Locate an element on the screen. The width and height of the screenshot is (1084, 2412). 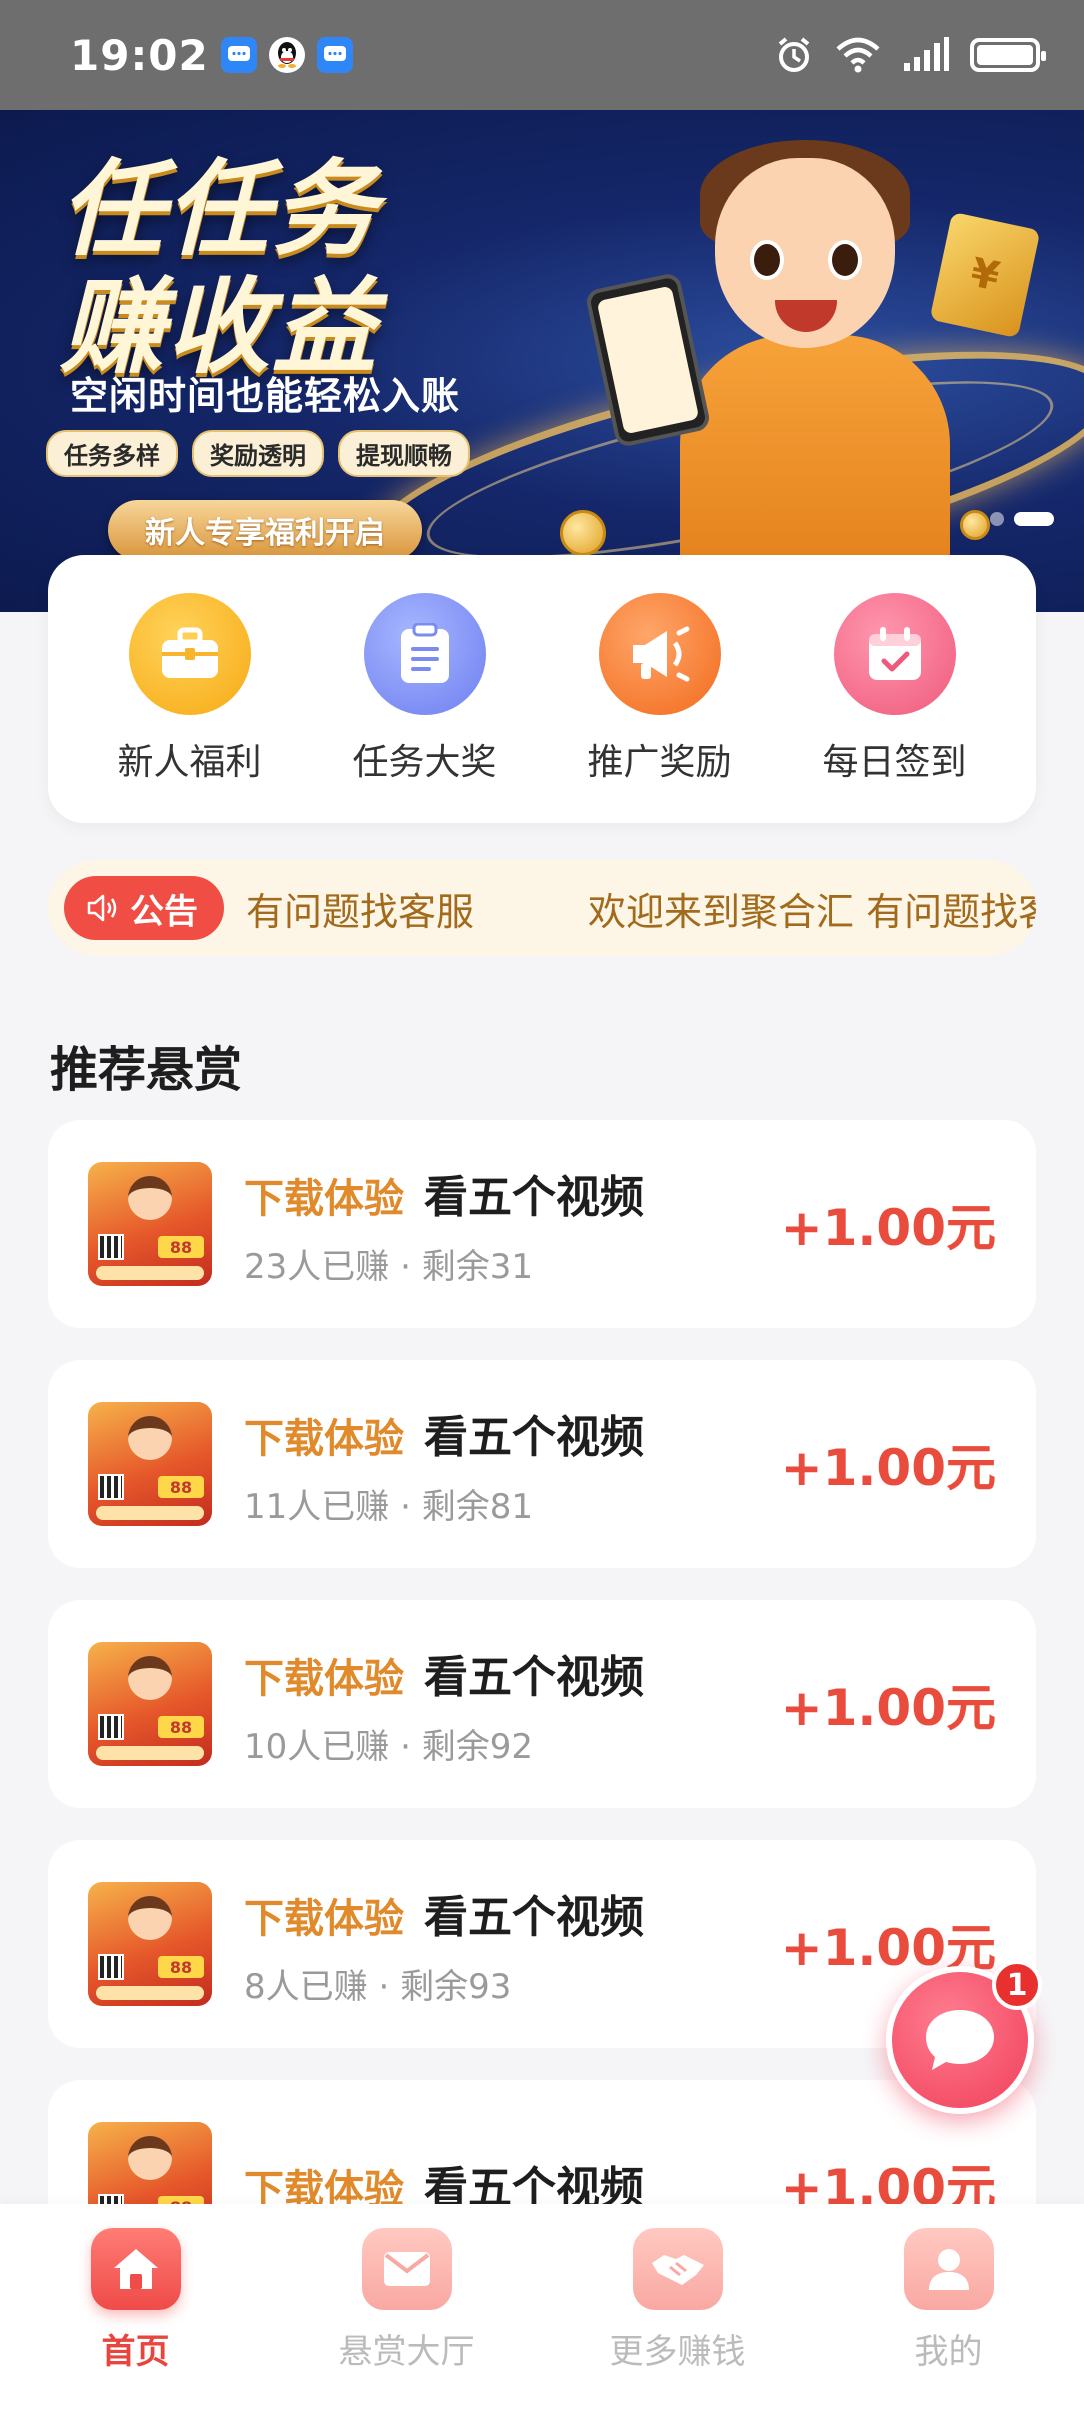
banner-pagination is located at coordinates (1022, 519).